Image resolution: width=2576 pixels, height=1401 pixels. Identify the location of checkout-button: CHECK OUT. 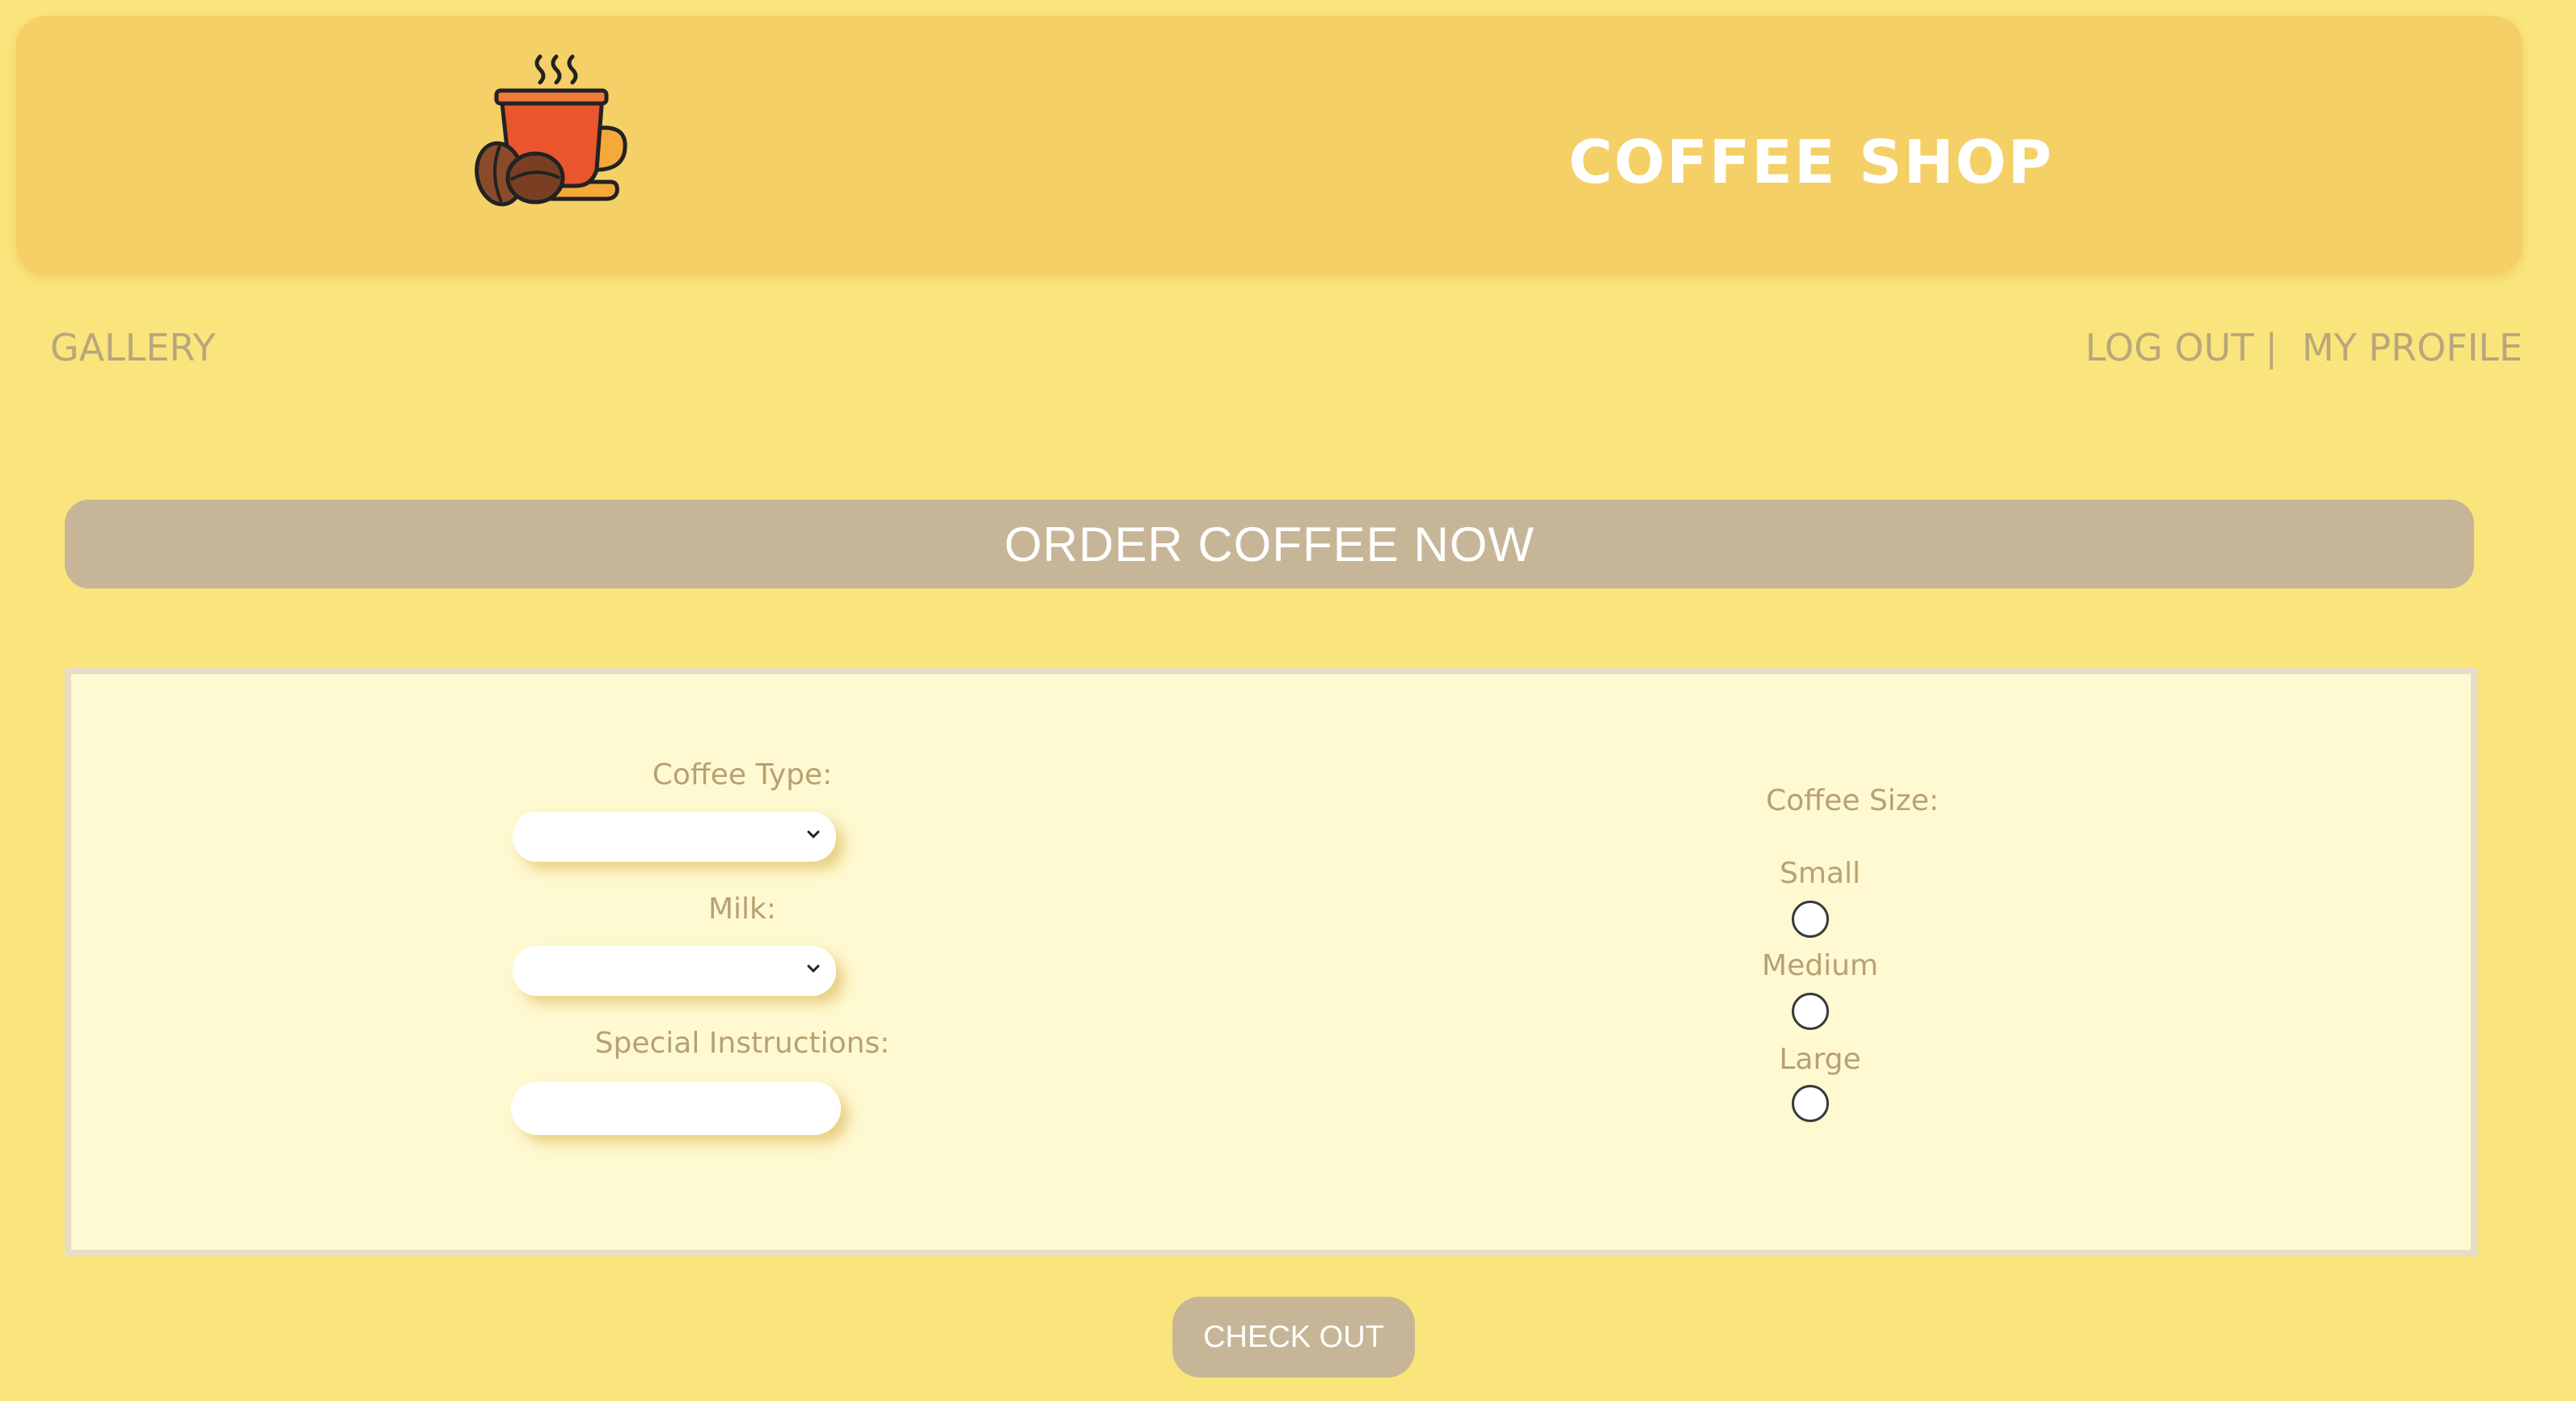
(1293, 1337).